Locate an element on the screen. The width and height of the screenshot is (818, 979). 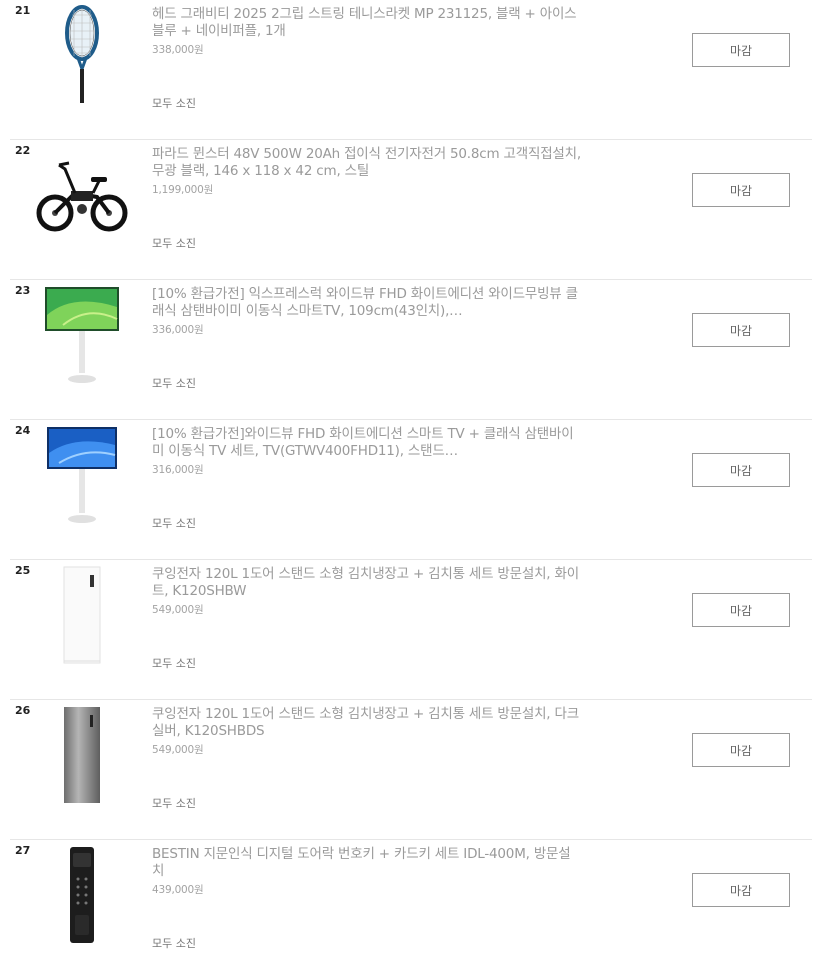
silver-refrigerator-icon is located at coordinates (82, 755).